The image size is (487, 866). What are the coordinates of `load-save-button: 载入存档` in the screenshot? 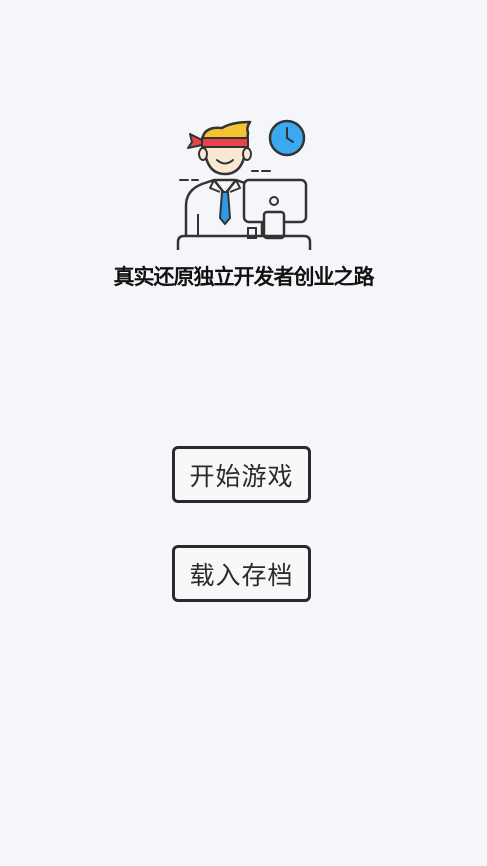 It's located at (241, 573).